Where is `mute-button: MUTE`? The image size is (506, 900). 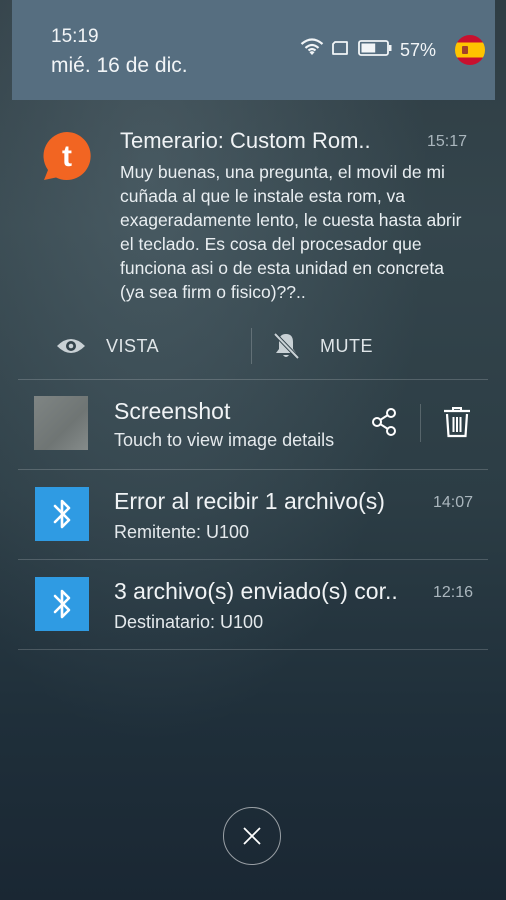
mute-button: MUTE is located at coordinates (322, 346).